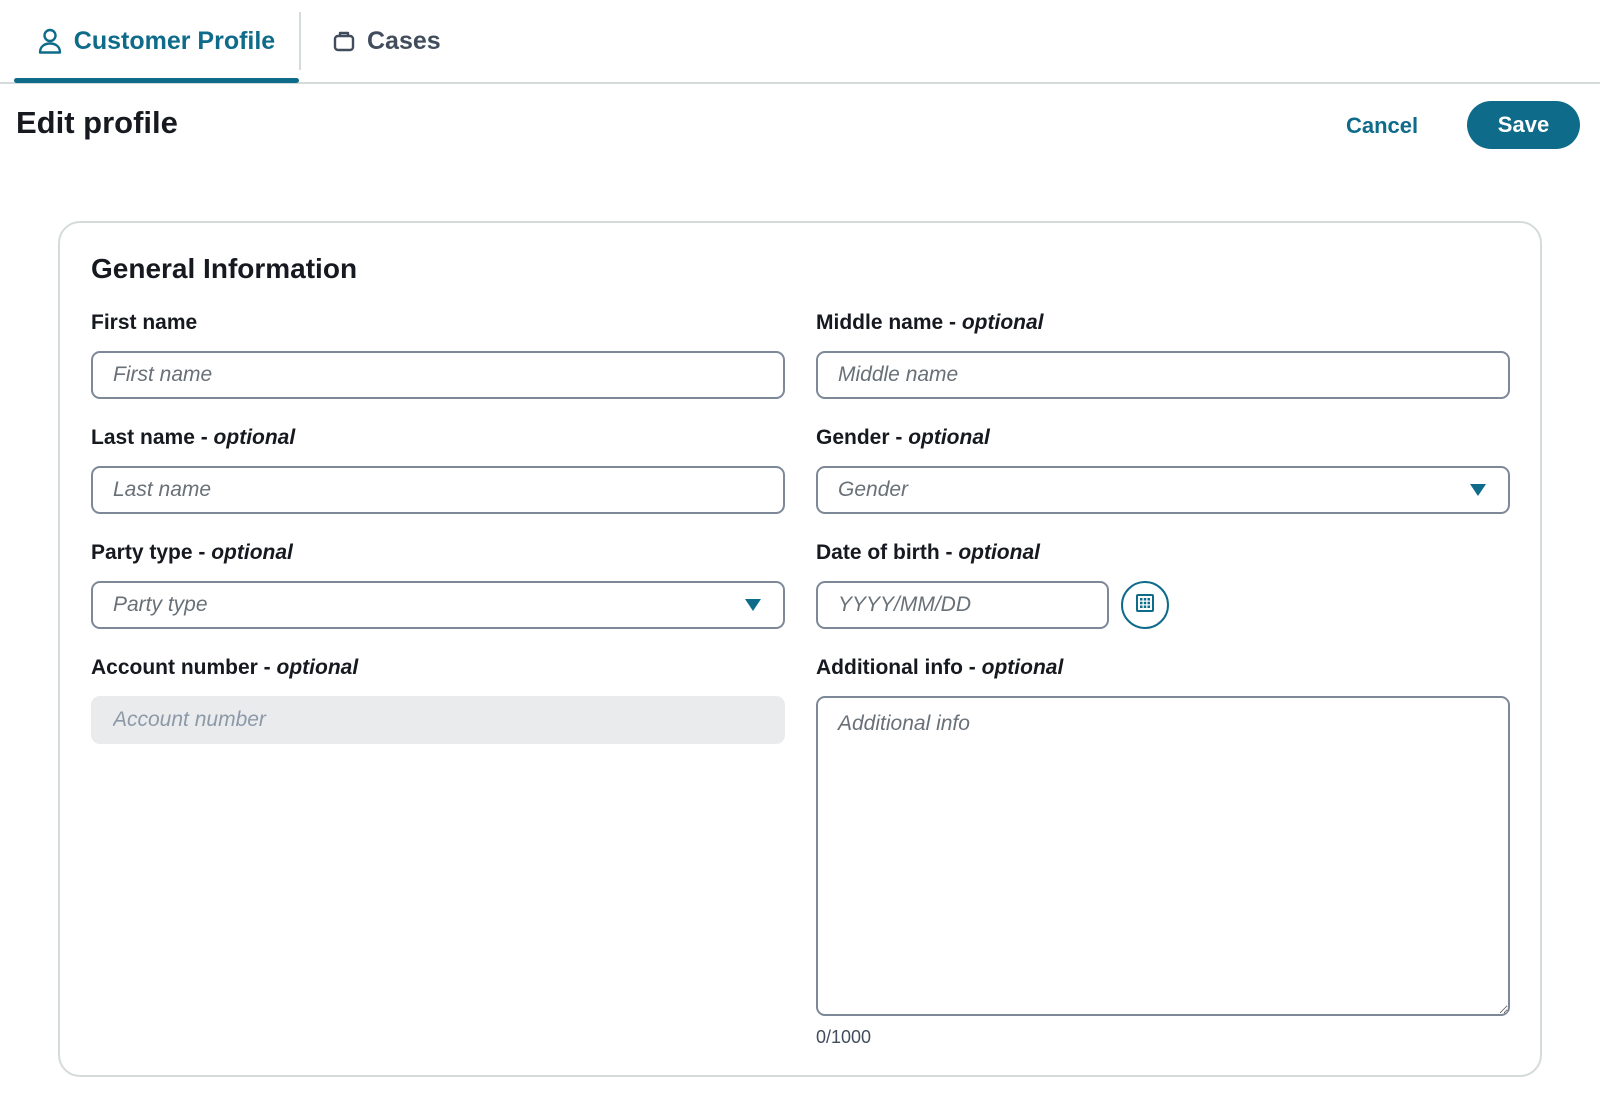  Describe the element at coordinates (438, 375) in the screenshot. I see `first-name-input` at that location.